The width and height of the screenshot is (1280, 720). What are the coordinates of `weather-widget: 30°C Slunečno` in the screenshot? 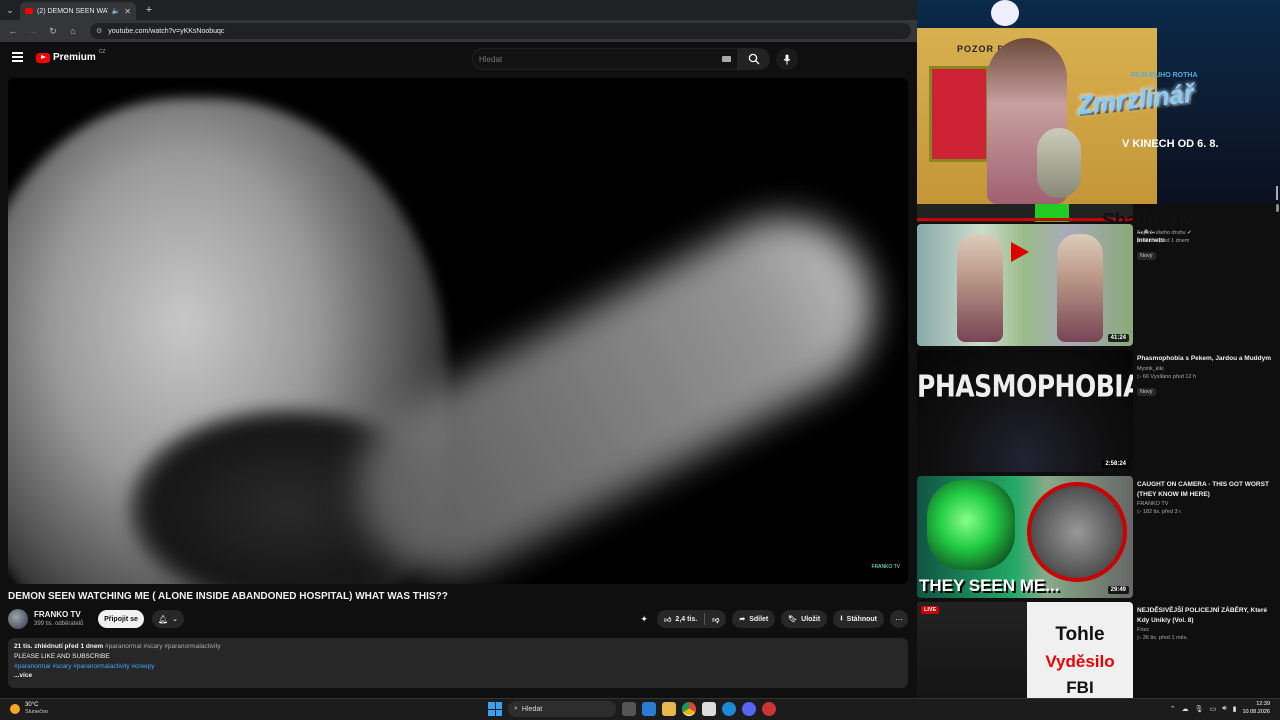 It's located at (29, 709).